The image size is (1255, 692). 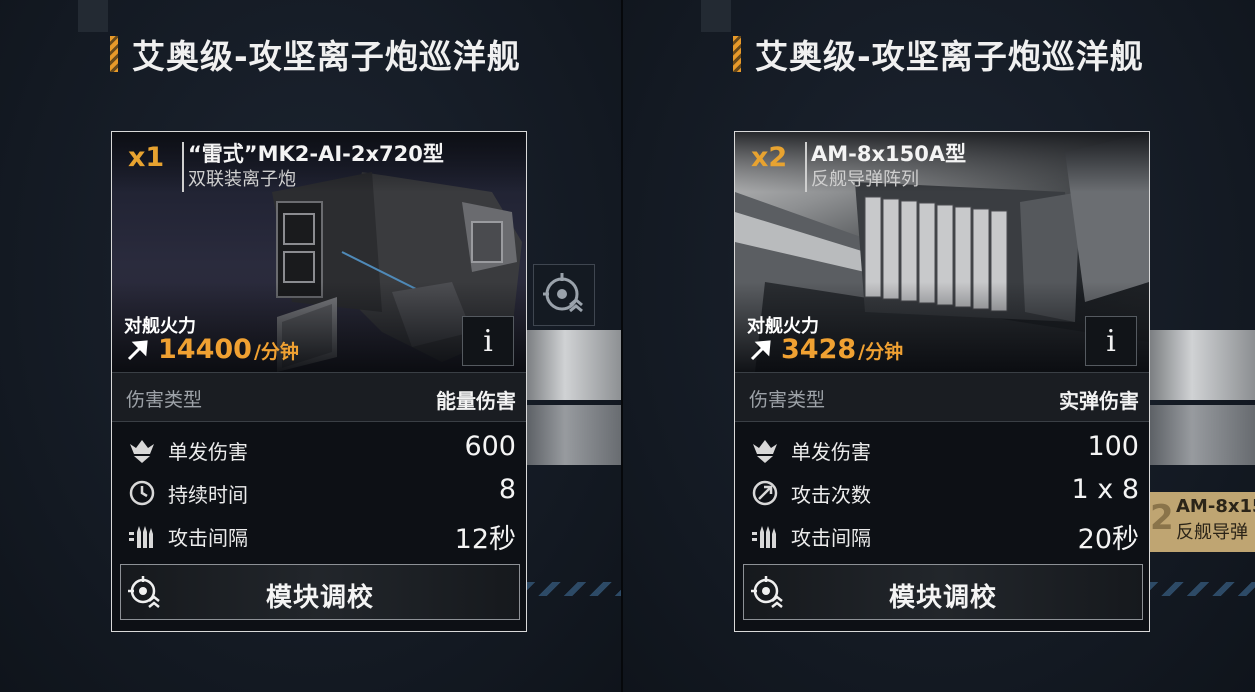 What do you see at coordinates (142, 493) in the screenshot?
I see `clock-icon` at bounding box center [142, 493].